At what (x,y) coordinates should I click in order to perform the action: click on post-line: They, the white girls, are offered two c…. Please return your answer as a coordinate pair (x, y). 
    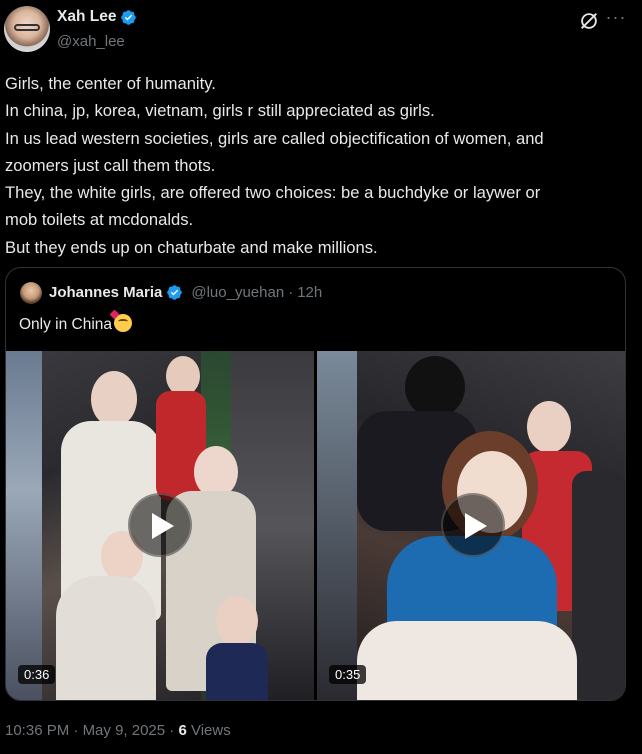
    Looking at the image, I should click on (273, 193).